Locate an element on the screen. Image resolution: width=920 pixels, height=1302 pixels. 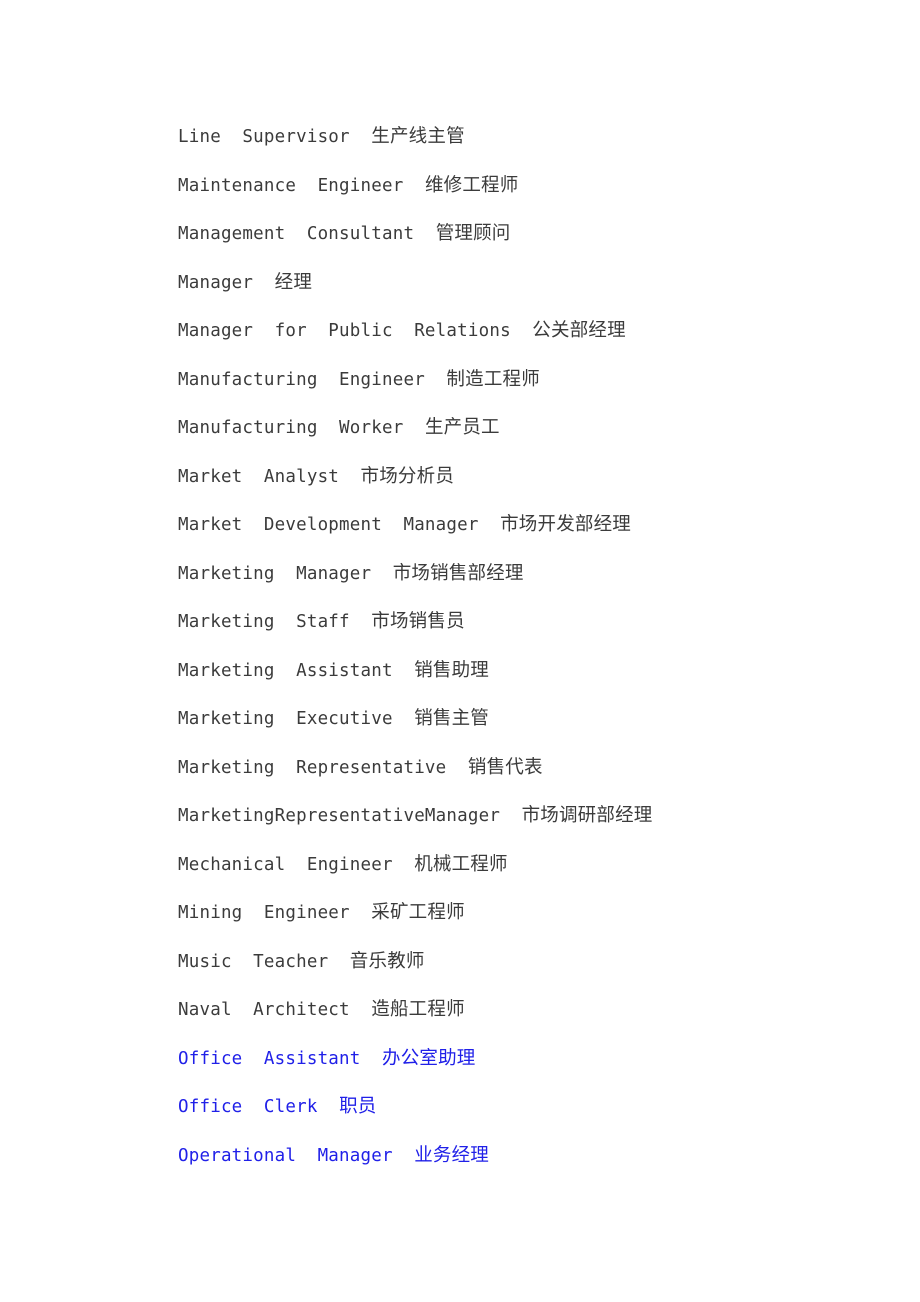
glossary-entry: Marketing Manager 市场销售部经理 is located at coordinates (519, 574).